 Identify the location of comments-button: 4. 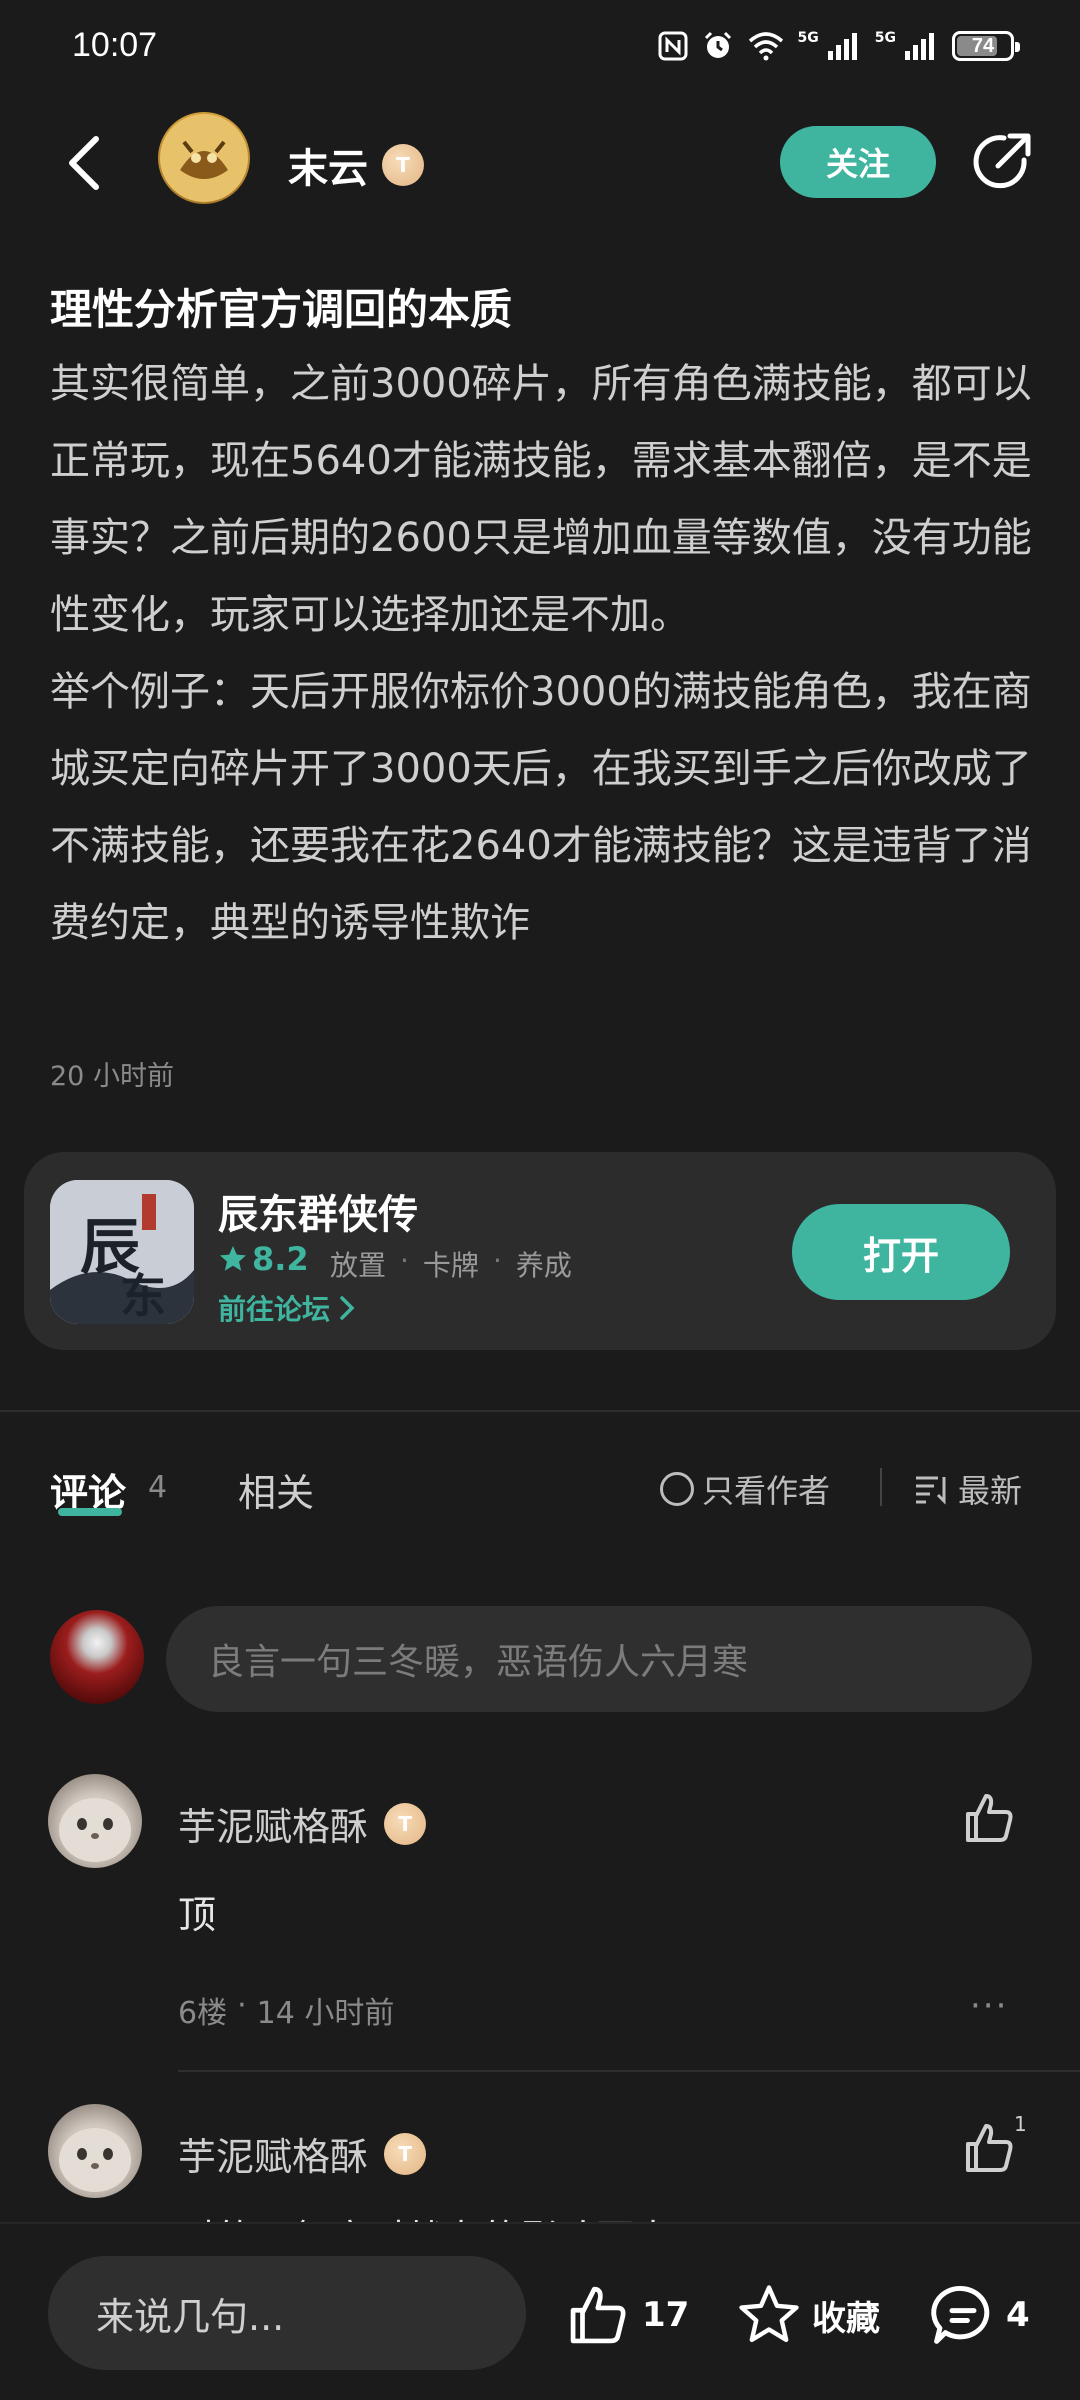
(980, 2315).